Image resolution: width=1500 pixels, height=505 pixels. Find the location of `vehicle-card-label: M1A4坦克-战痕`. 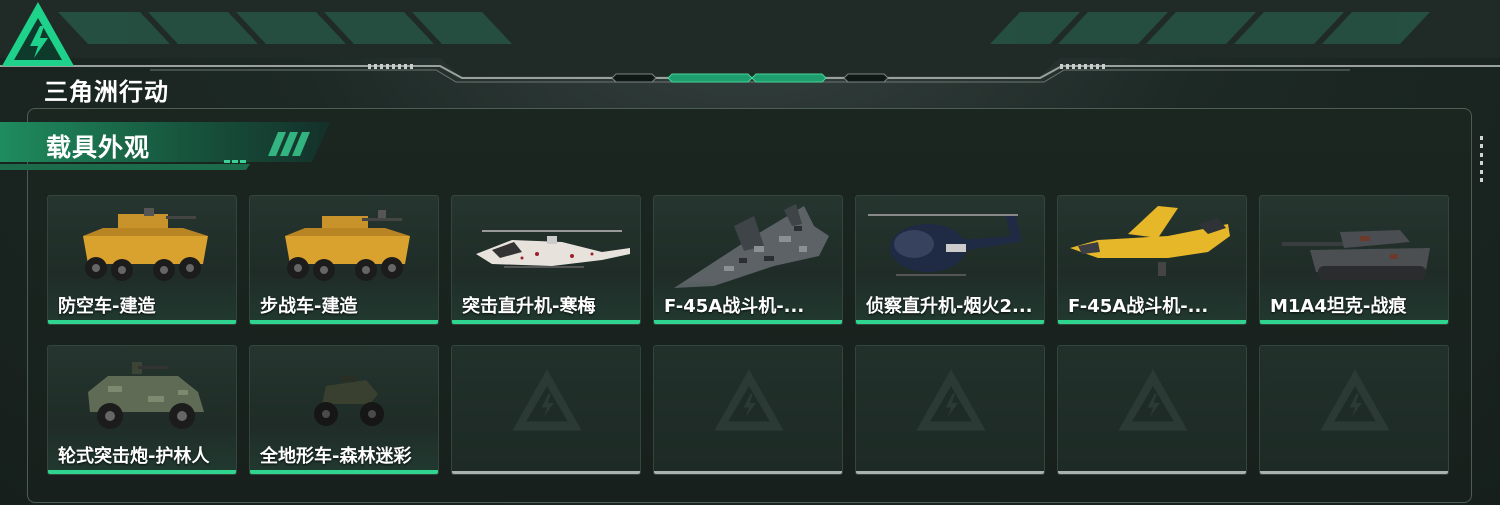

vehicle-card-label: M1A4坦克-战痕 is located at coordinates (1338, 306).